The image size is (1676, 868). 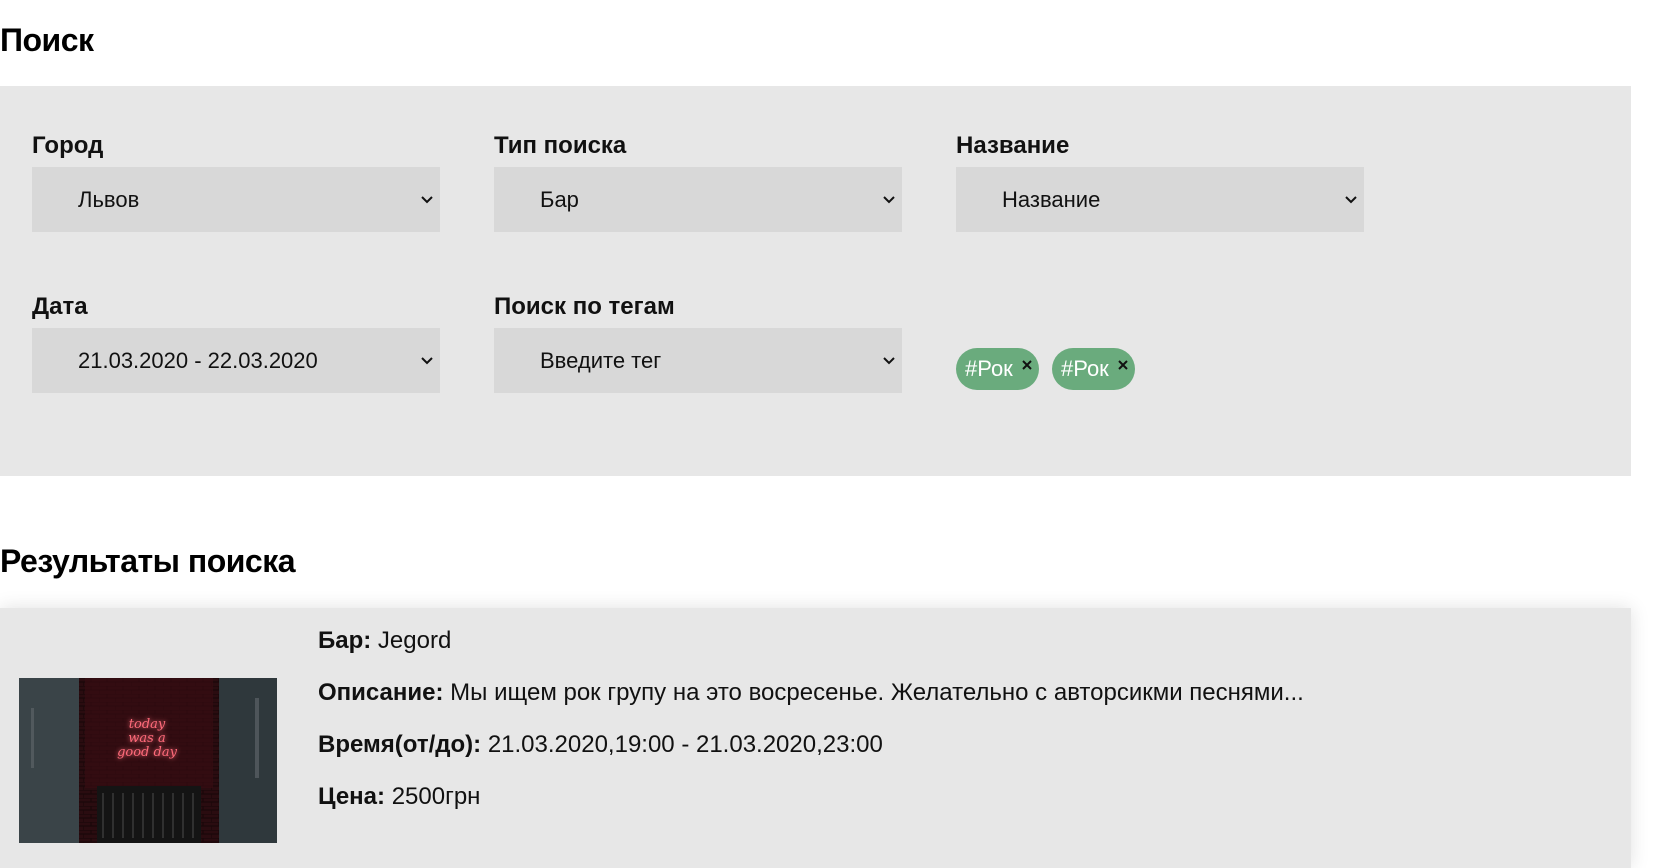 What do you see at coordinates (1013, 145) in the screenshot?
I see `name-label: Название` at bounding box center [1013, 145].